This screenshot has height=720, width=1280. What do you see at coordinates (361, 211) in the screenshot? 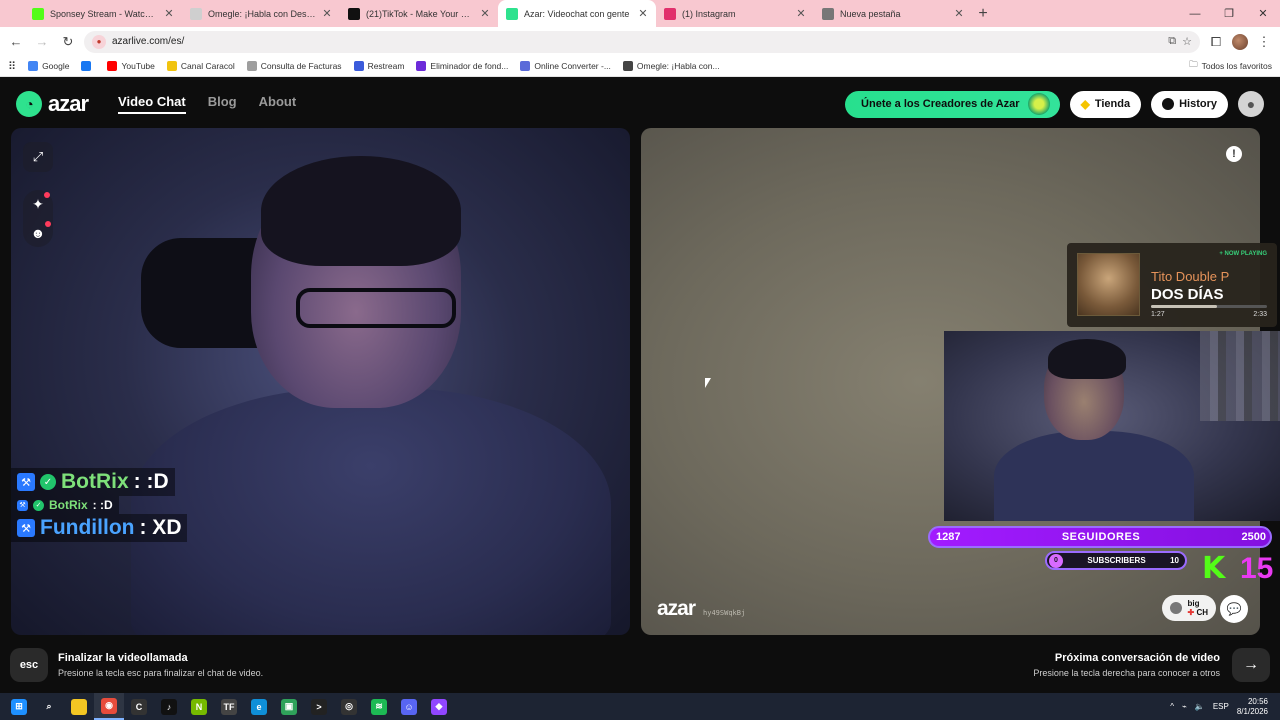
I see `person-hair-shape` at bounding box center [361, 211].